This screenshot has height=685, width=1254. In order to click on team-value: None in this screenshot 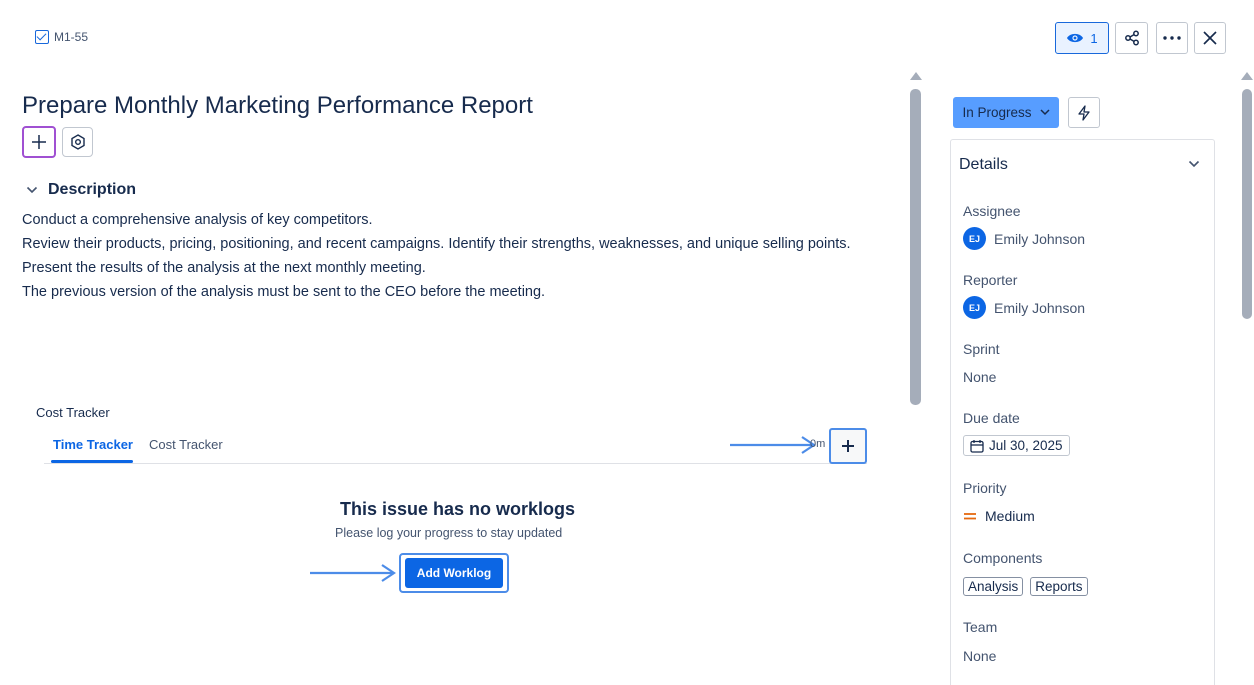, I will do `click(980, 656)`.